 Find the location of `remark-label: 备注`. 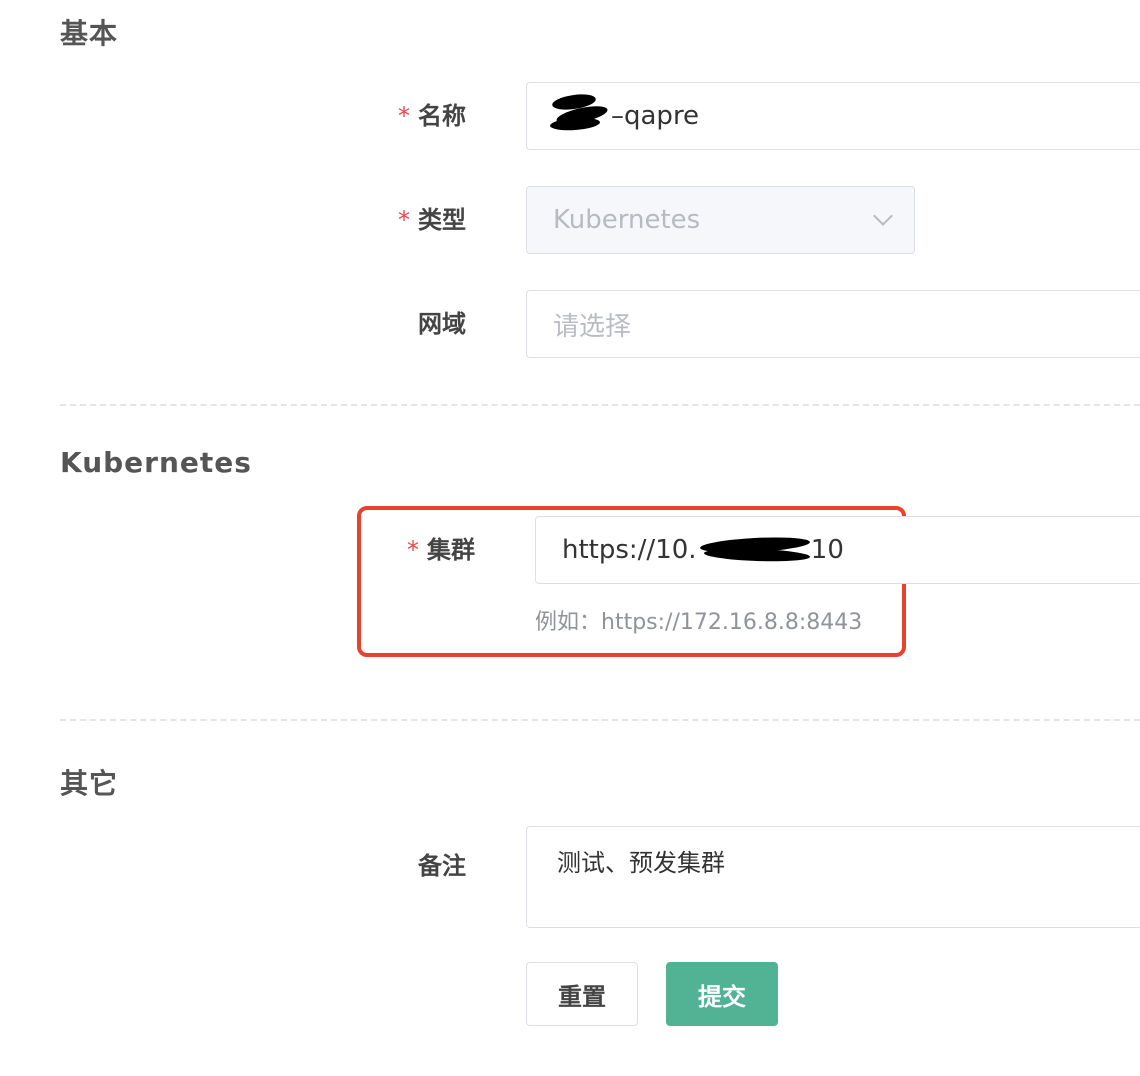

remark-label: 备注 is located at coordinates (442, 866).